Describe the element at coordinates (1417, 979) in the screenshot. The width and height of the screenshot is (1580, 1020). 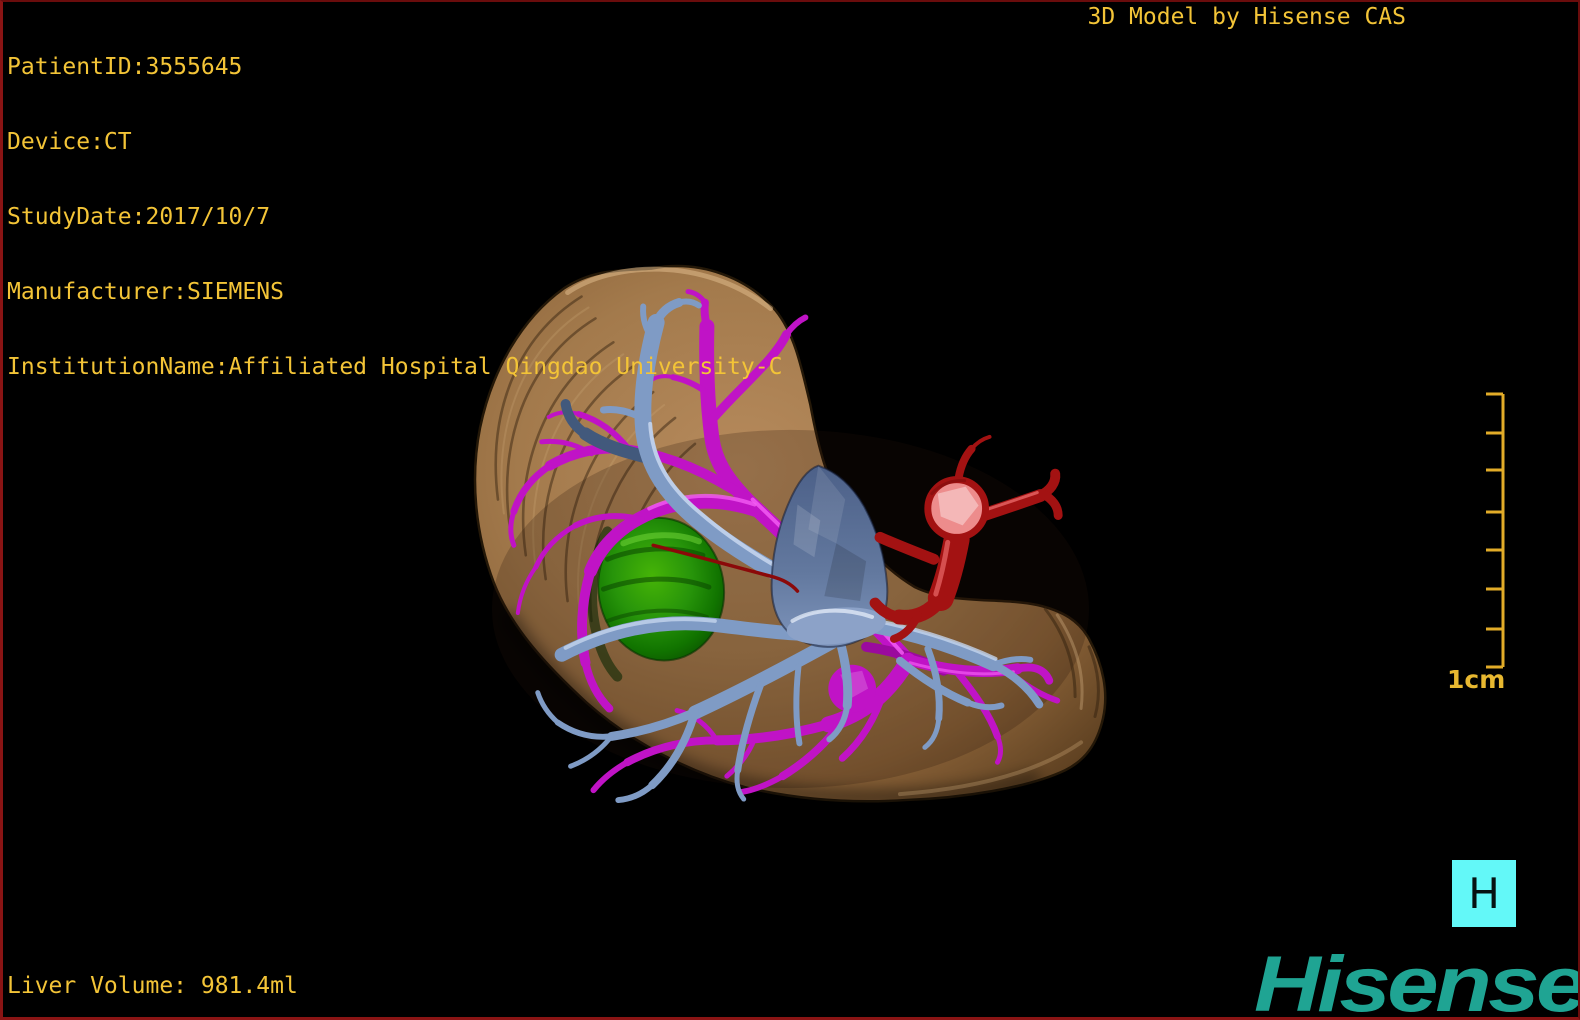
I see `hisense-logo: Hisense` at that location.